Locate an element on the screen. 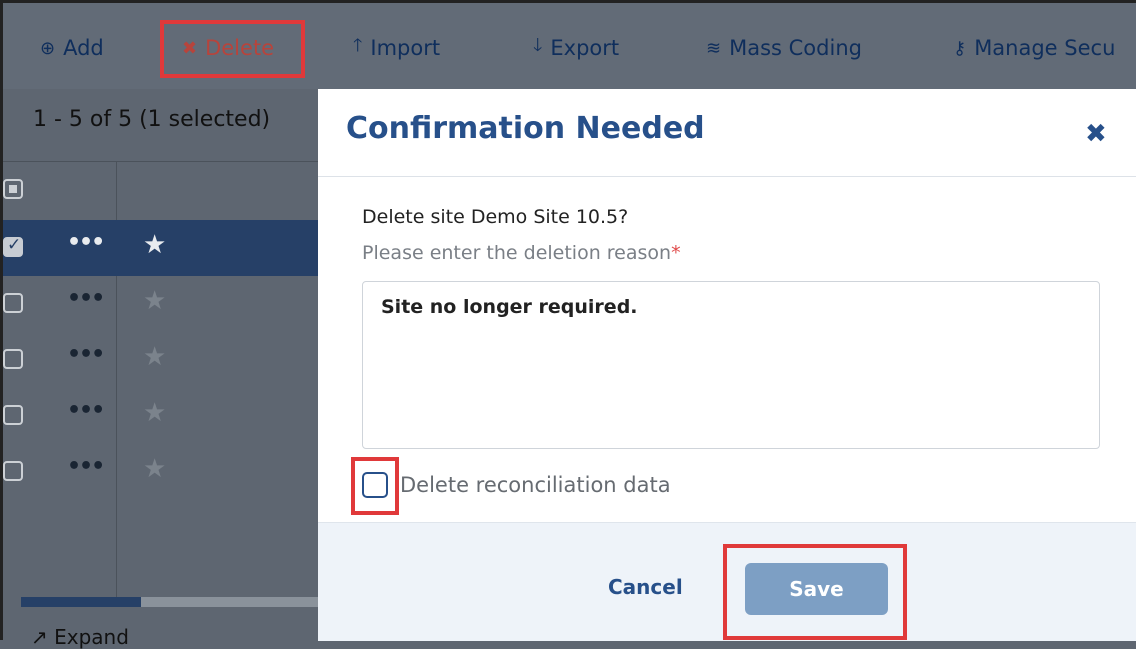 The height and width of the screenshot is (649, 1136). title-divider is located at coordinates (727, 176).